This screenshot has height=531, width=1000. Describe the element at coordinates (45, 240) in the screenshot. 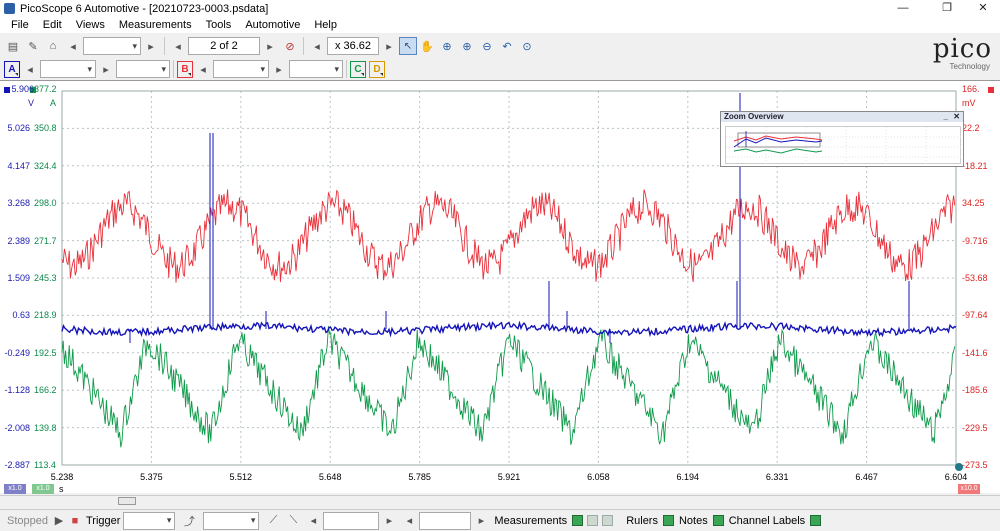

I see `a-axis-tick-label: 271.7` at that location.